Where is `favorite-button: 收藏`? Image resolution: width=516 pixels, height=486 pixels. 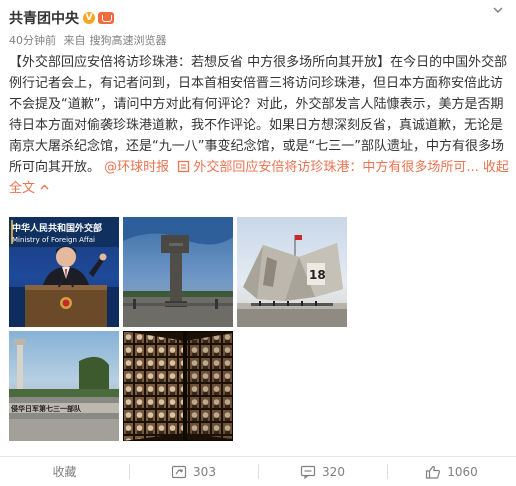 favorite-button: 收藏 is located at coordinates (64, 471).